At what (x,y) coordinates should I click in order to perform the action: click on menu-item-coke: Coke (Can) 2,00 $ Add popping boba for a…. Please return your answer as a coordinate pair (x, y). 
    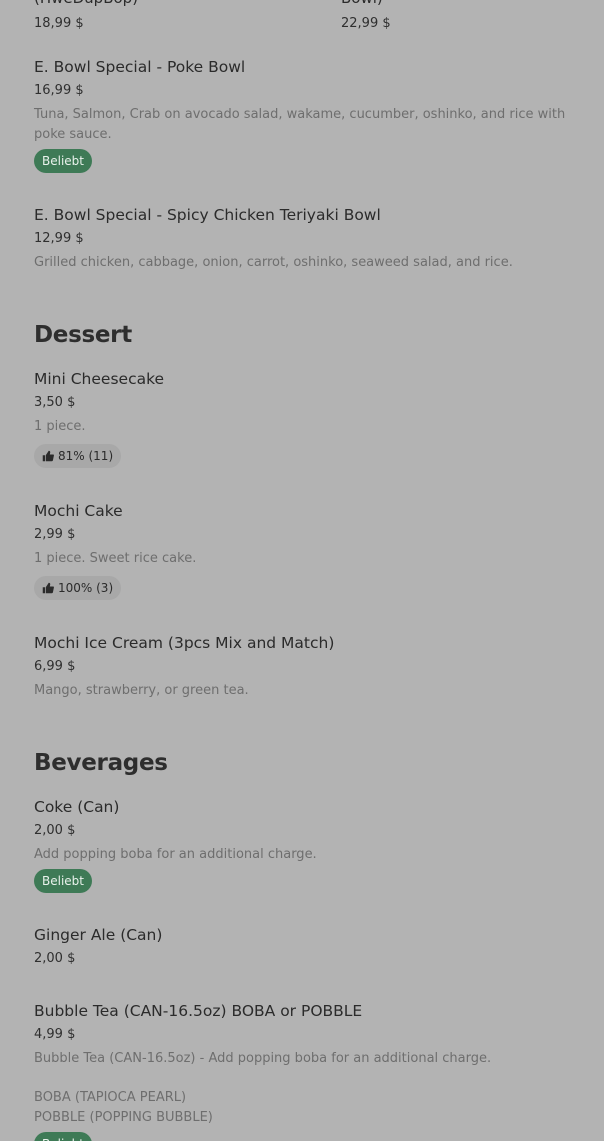
    Looking at the image, I should click on (312, 845).